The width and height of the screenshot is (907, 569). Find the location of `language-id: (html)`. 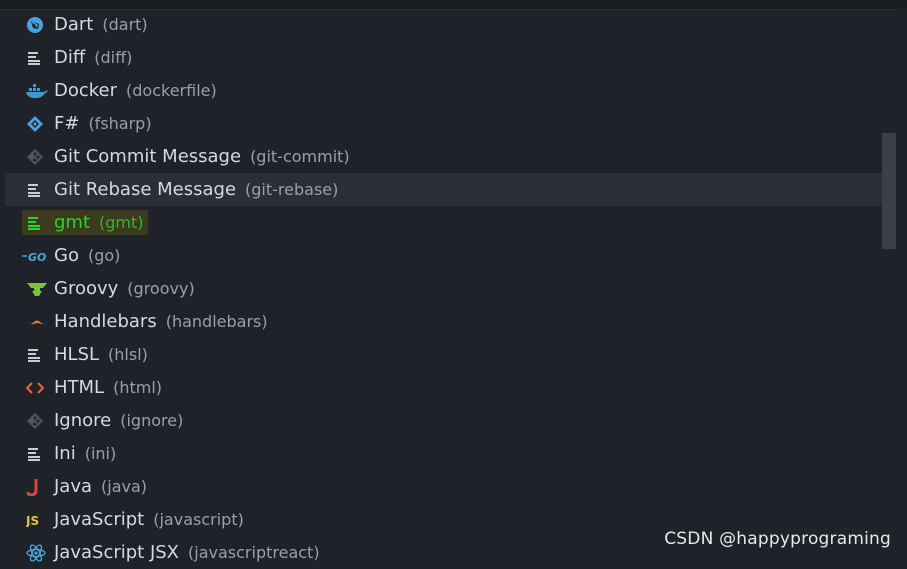

language-id: (html) is located at coordinates (137, 387).